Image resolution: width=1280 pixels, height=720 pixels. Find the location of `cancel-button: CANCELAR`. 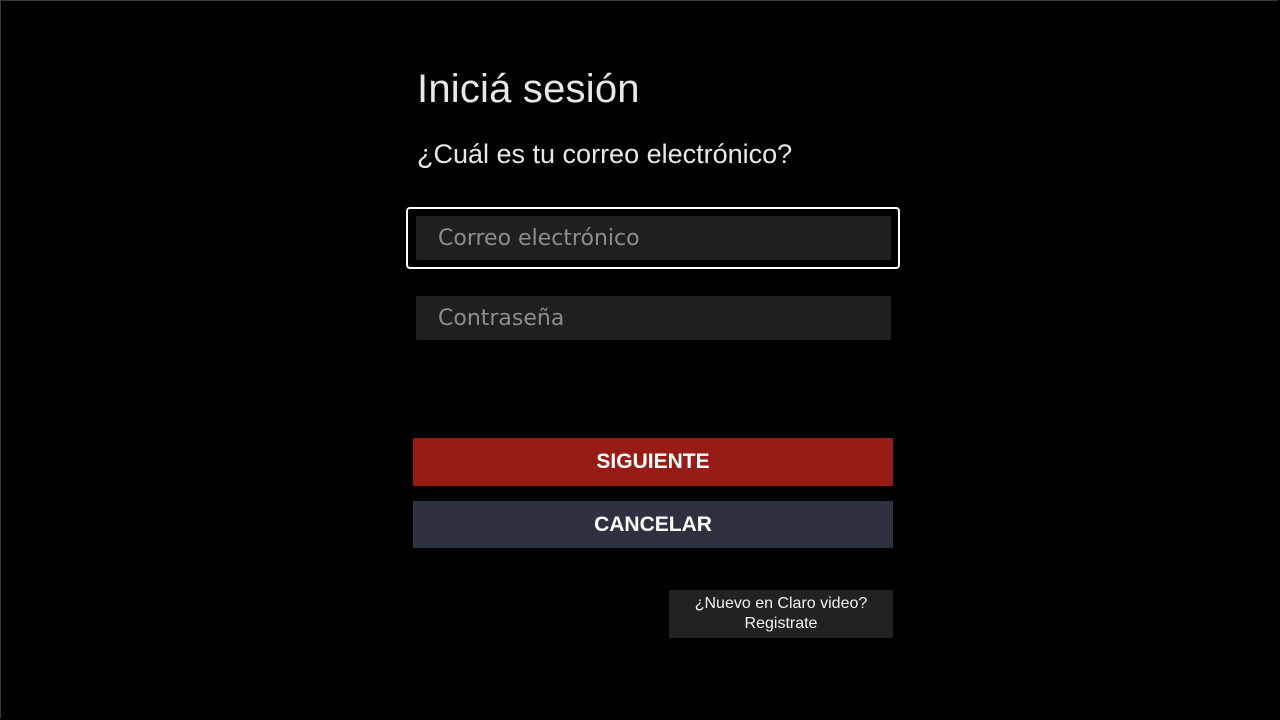

cancel-button: CANCELAR is located at coordinates (653, 524).